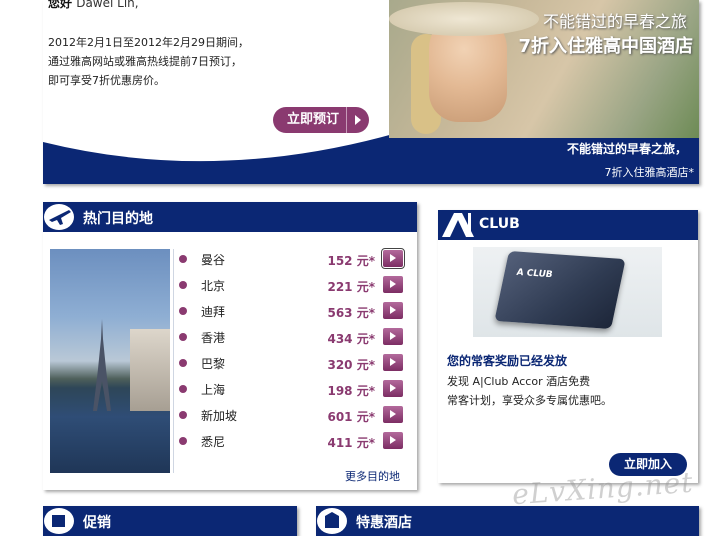 This screenshot has width=719, height=536. What do you see at coordinates (351, 365) in the screenshot?
I see `destination-price: 320 元*` at bounding box center [351, 365].